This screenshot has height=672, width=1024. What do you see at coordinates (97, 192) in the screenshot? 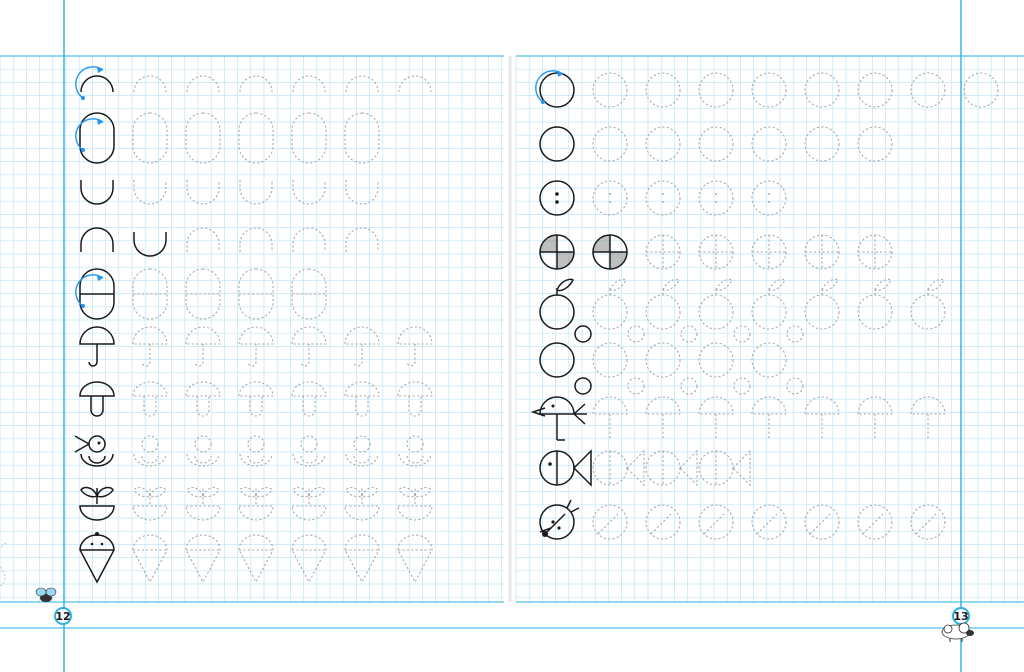
I see `cup-model-icon` at bounding box center [97, 192].